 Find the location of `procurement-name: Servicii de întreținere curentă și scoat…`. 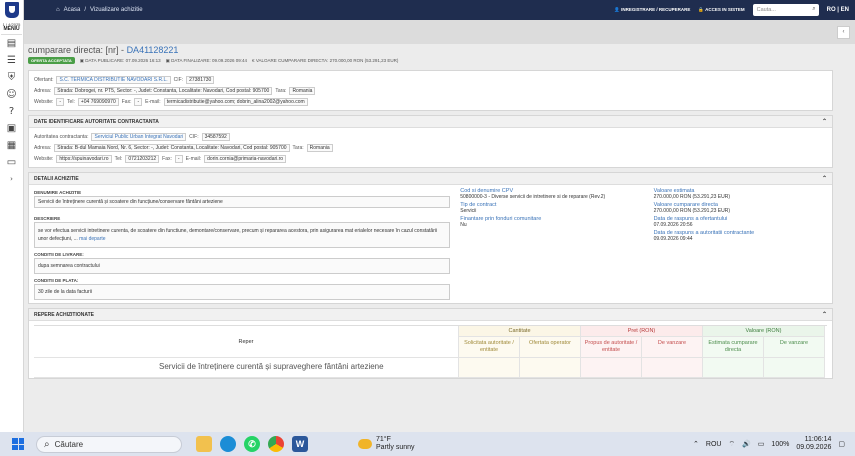

procurement-name: Servicii de întreținere curentă și scoat… is located at coordinates (242, 202).